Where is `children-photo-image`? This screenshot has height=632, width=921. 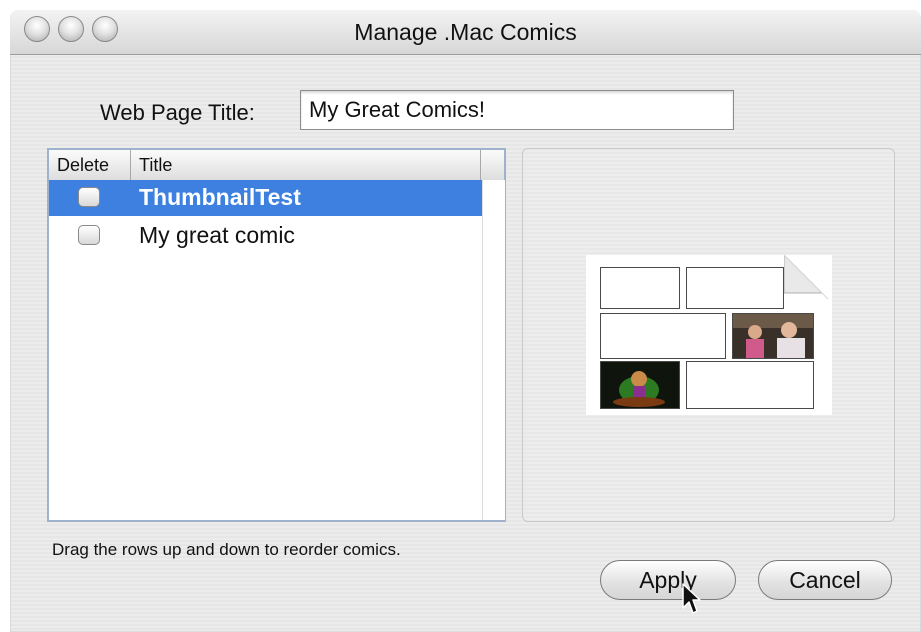
children-photo-image is located at coordinates (773, 336).